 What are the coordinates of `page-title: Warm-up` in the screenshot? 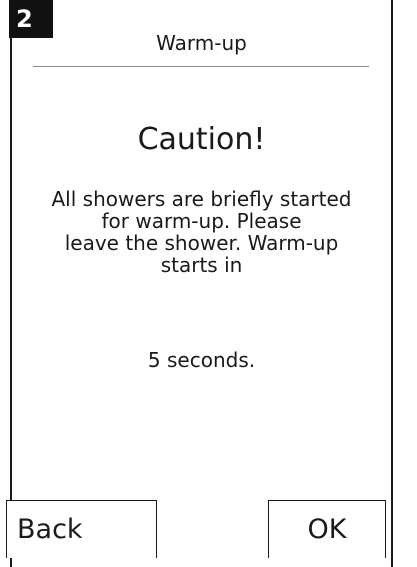 It's located at (201, 43).